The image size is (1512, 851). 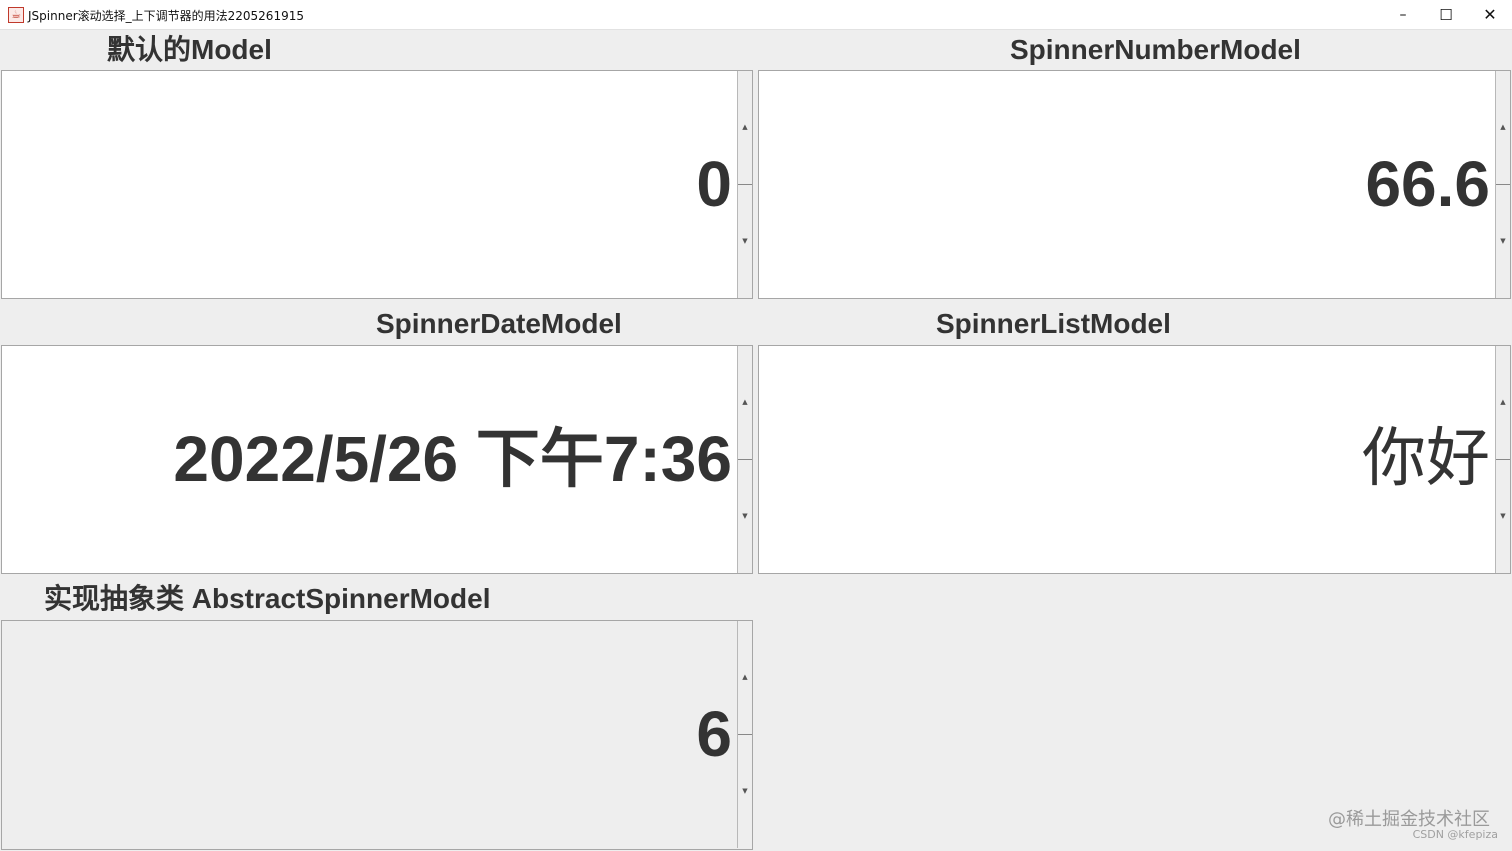 I want to click on abstract-model-spinner: 6 ▲ ▼, so click(x=377, y=735).